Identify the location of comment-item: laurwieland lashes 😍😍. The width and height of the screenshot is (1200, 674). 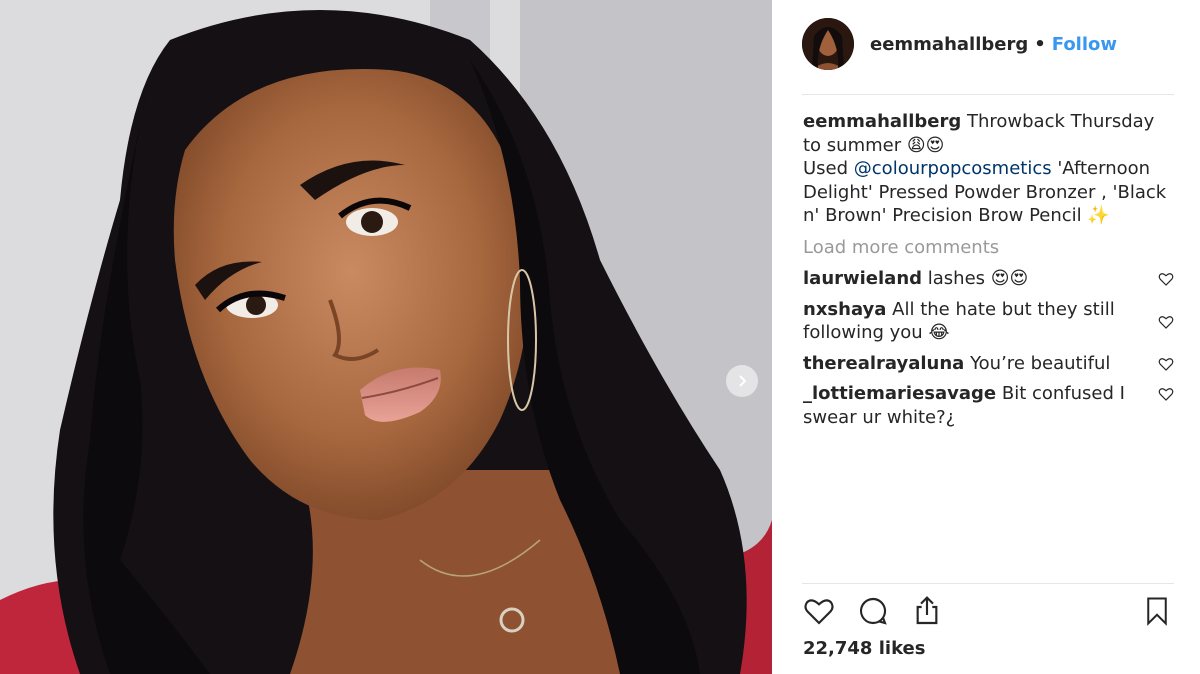
(988, 279).